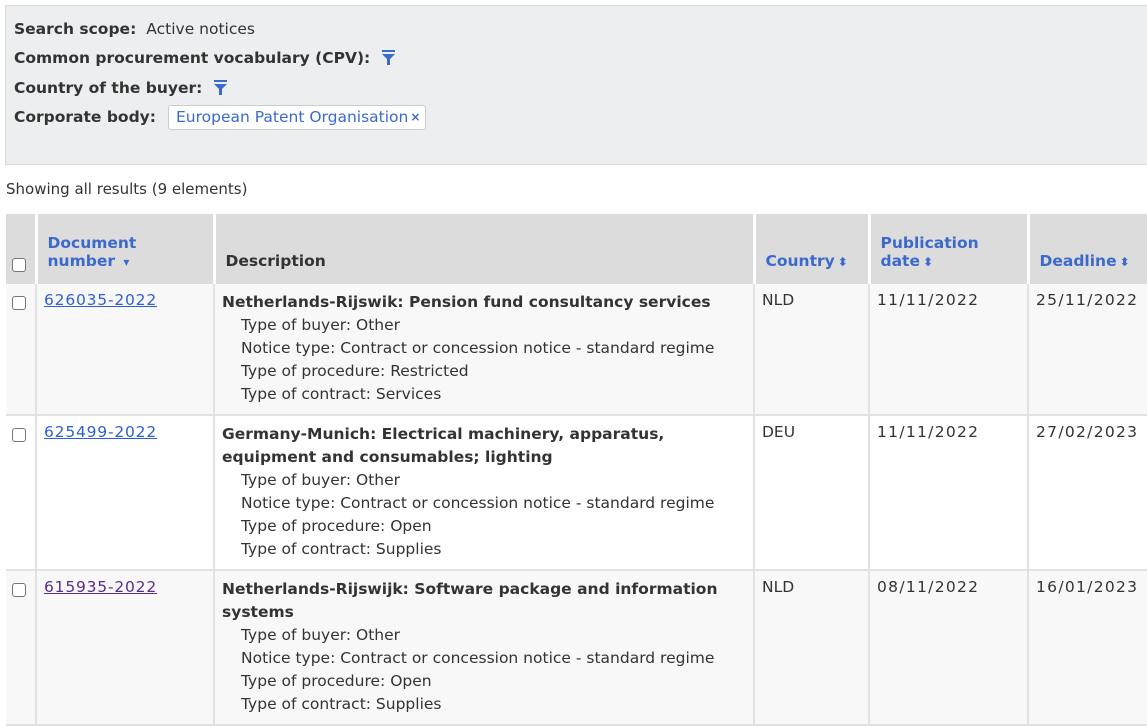 The height and width of the screenshot is (726, 1147). Describe the element at coordinates (483, 249) in the screenshot. I see `header-description: Description` at that location.